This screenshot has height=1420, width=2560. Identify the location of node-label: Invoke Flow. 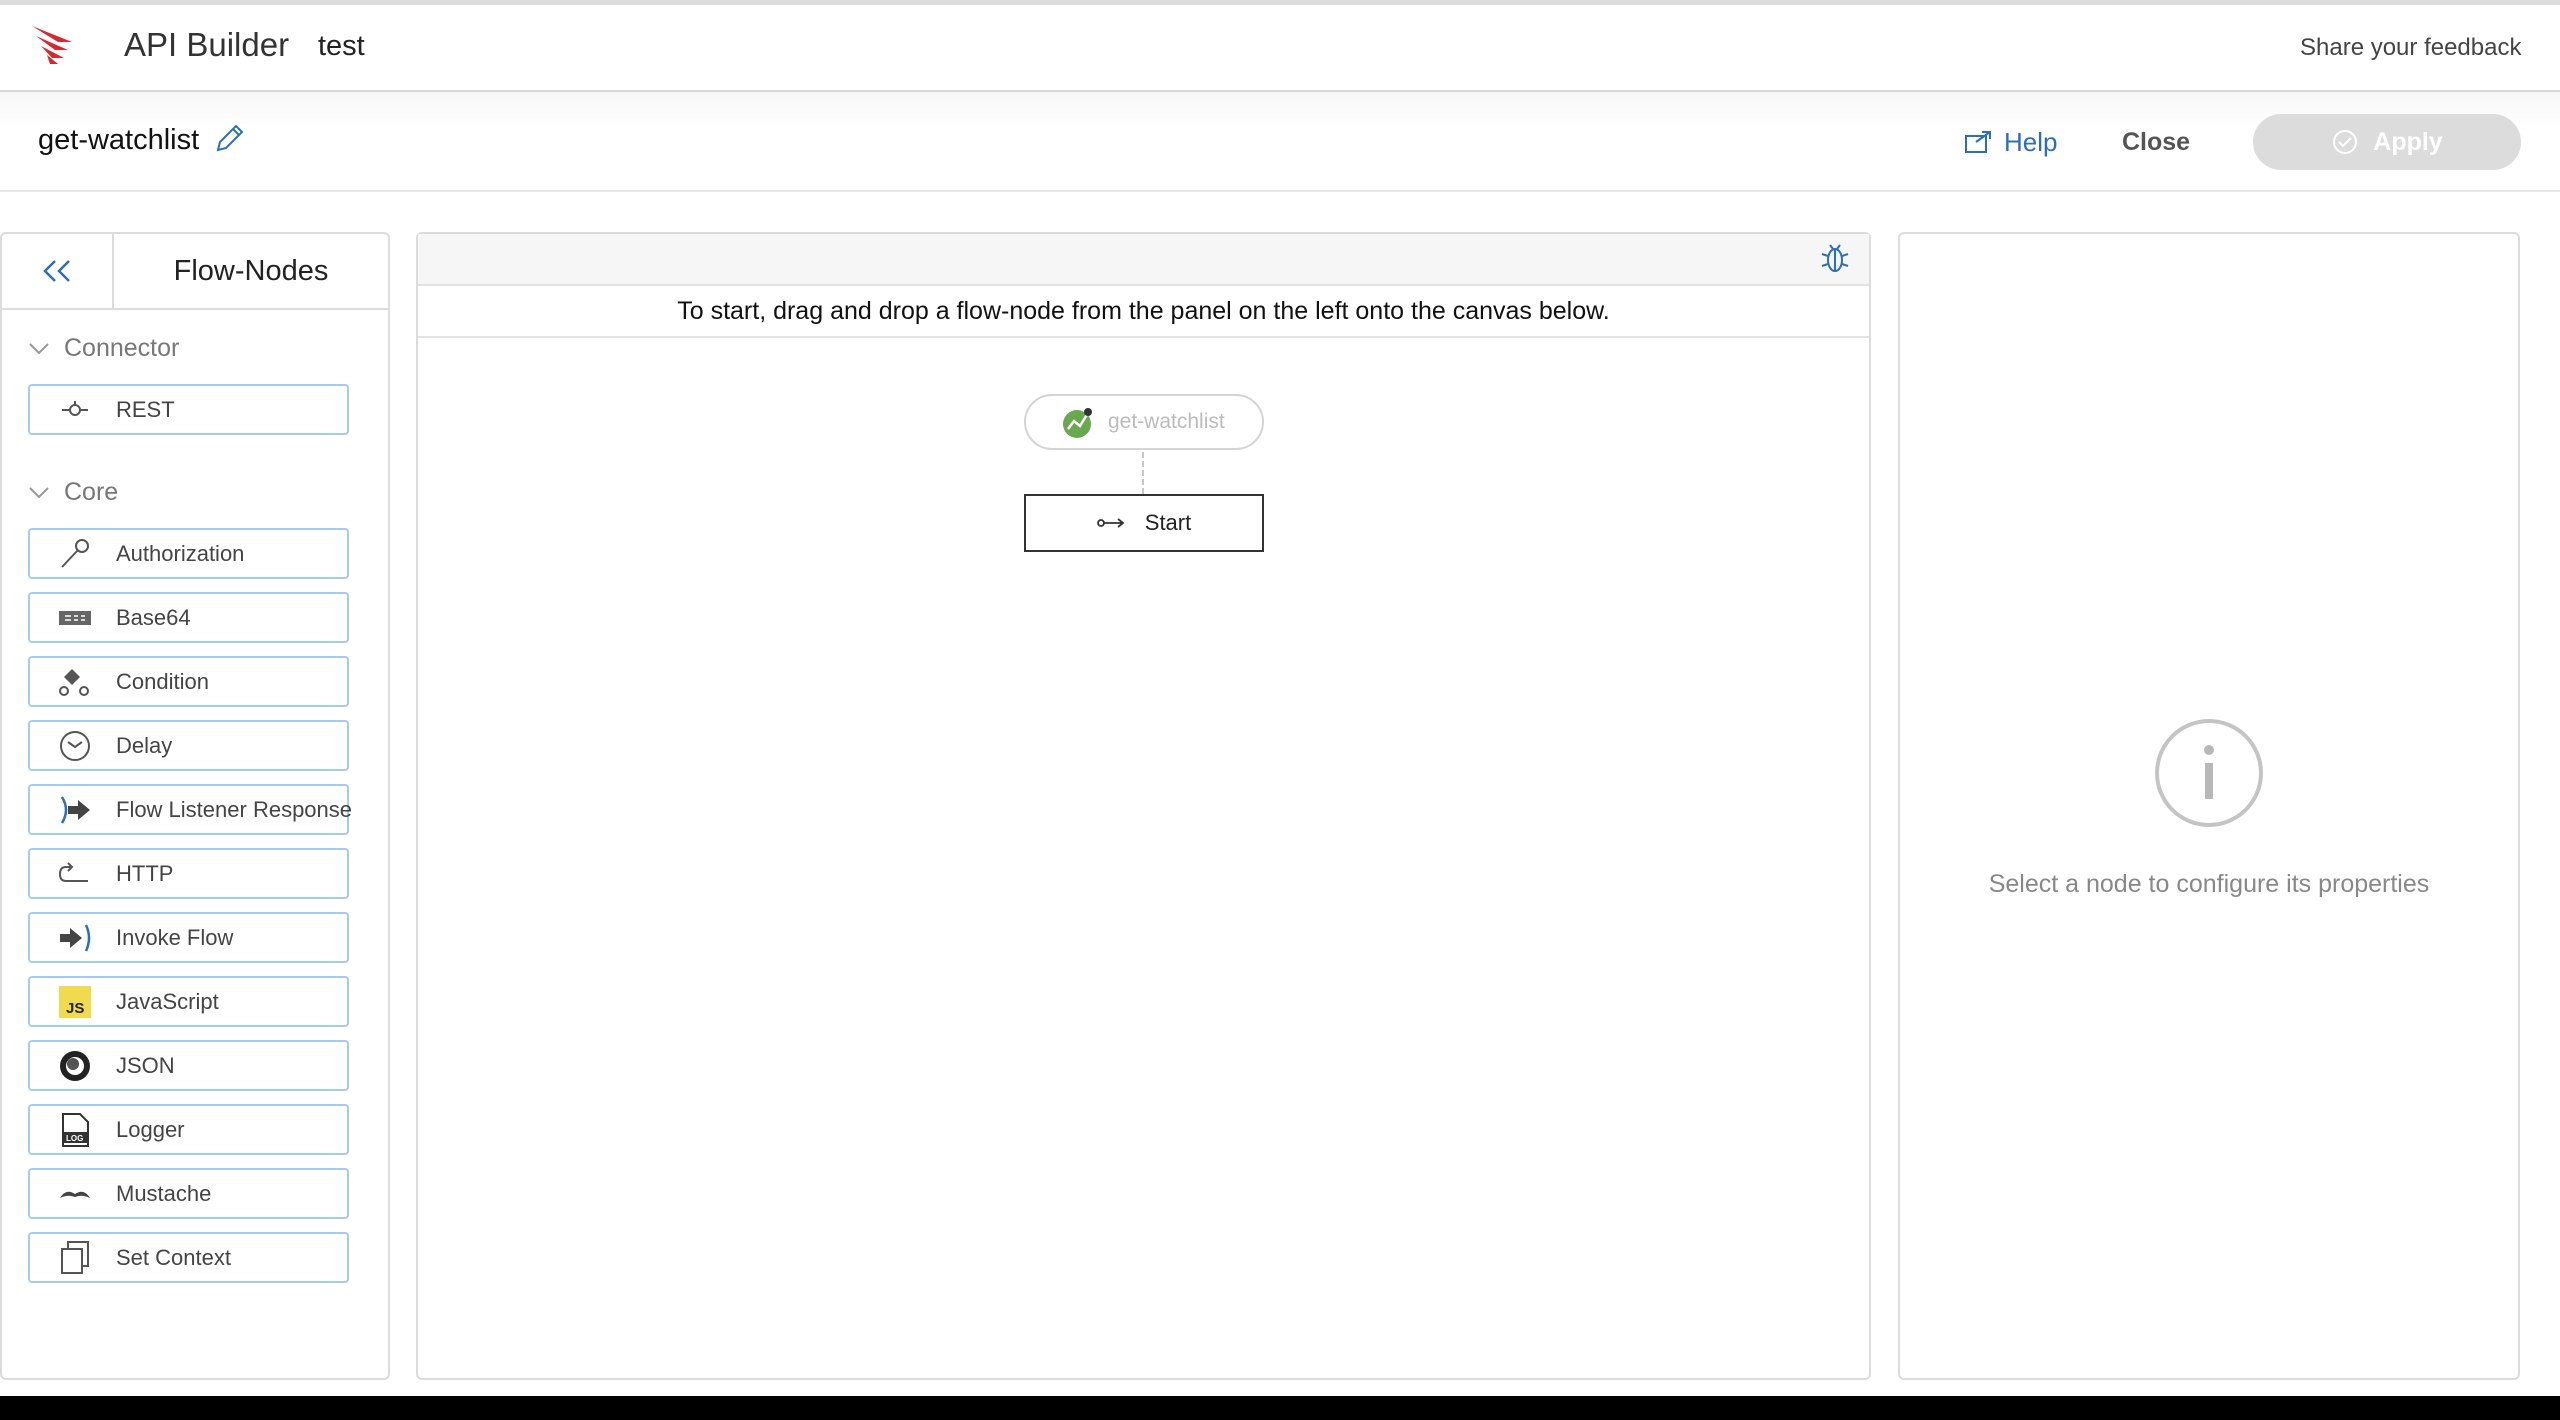
(175, 937).